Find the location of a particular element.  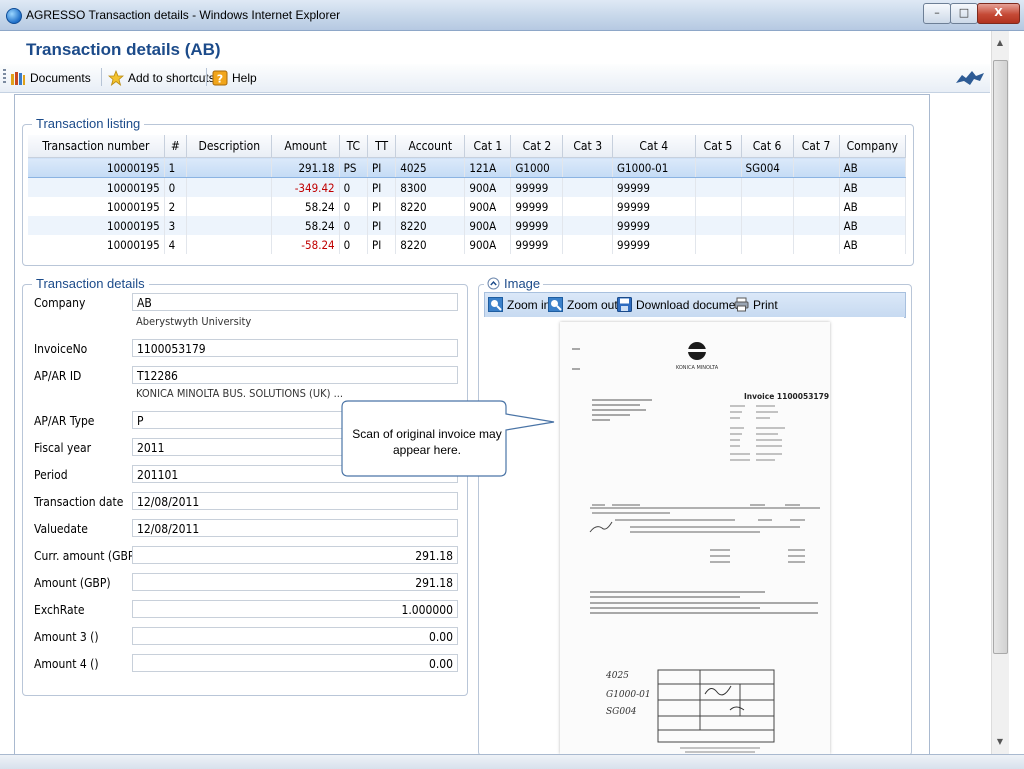

scroll-down-arrow: ▼ is located at coordinates (1000, 741).